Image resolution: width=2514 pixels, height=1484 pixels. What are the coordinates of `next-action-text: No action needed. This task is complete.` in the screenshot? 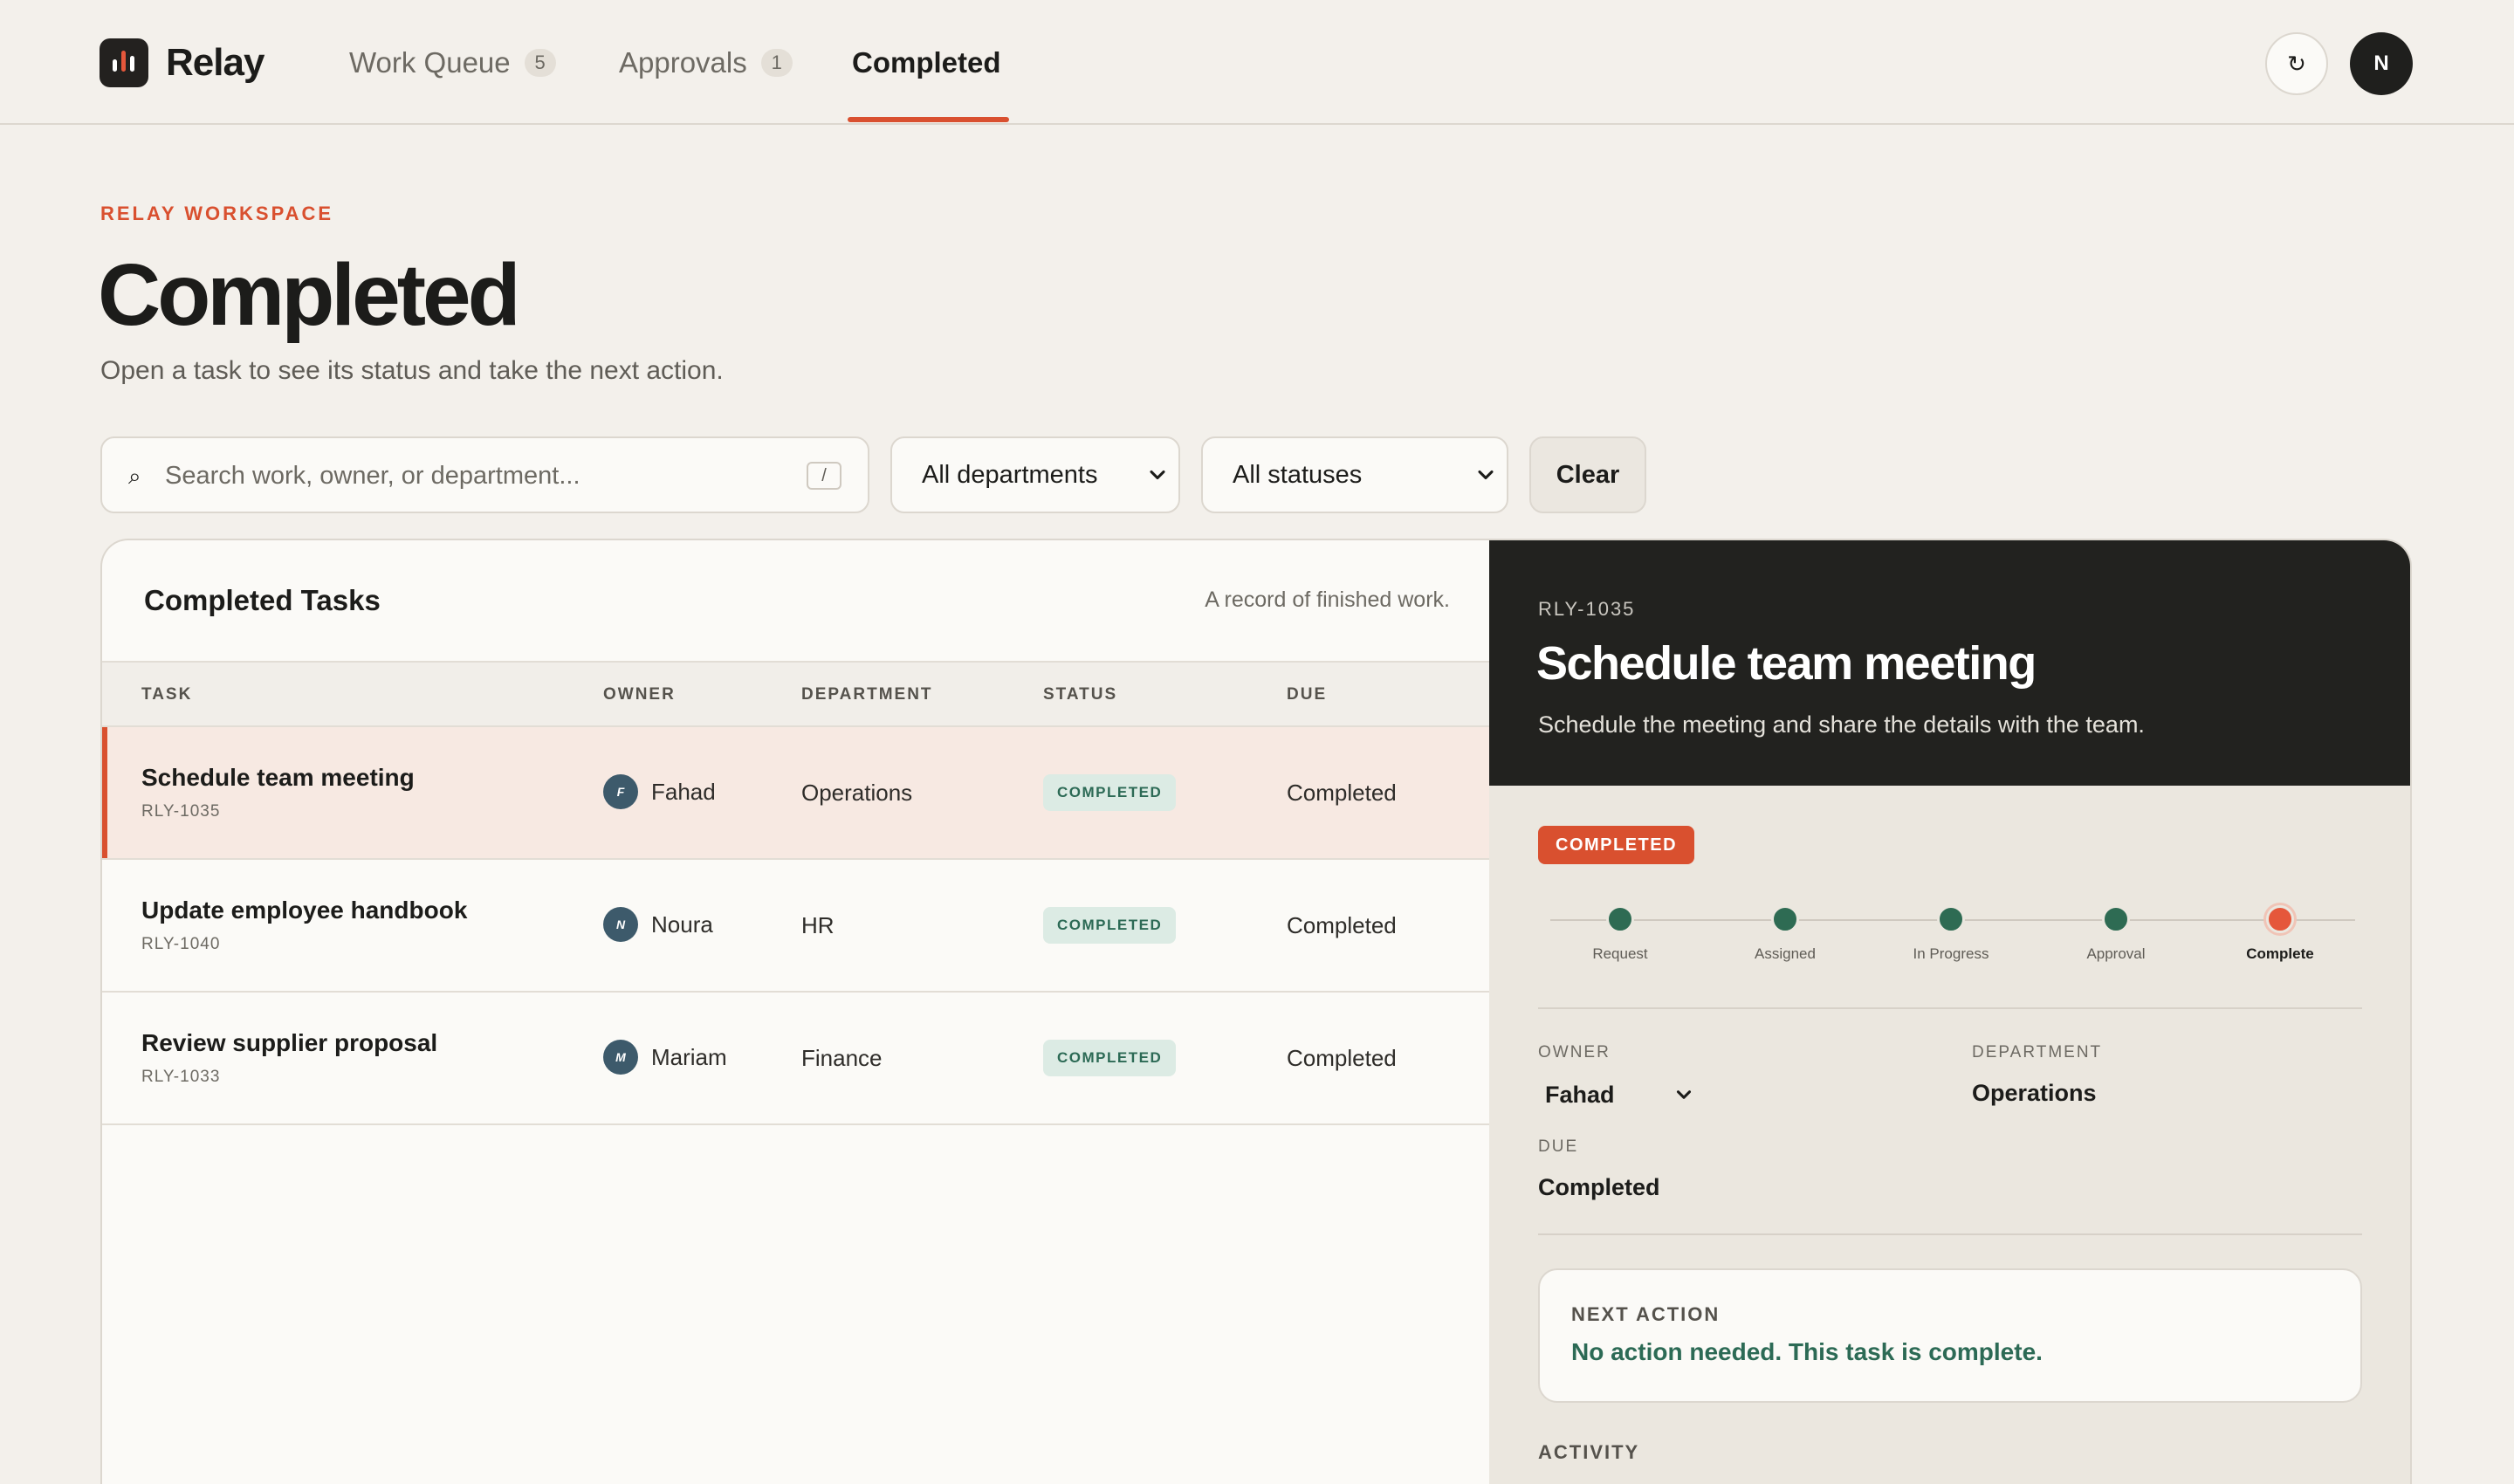 It's located at (1807, 1351).